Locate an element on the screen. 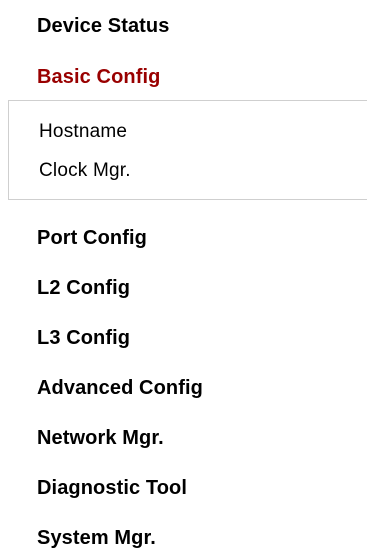  submenu-item-clock-mgr: Clock Mgr. is located at coordinates (85, 171).